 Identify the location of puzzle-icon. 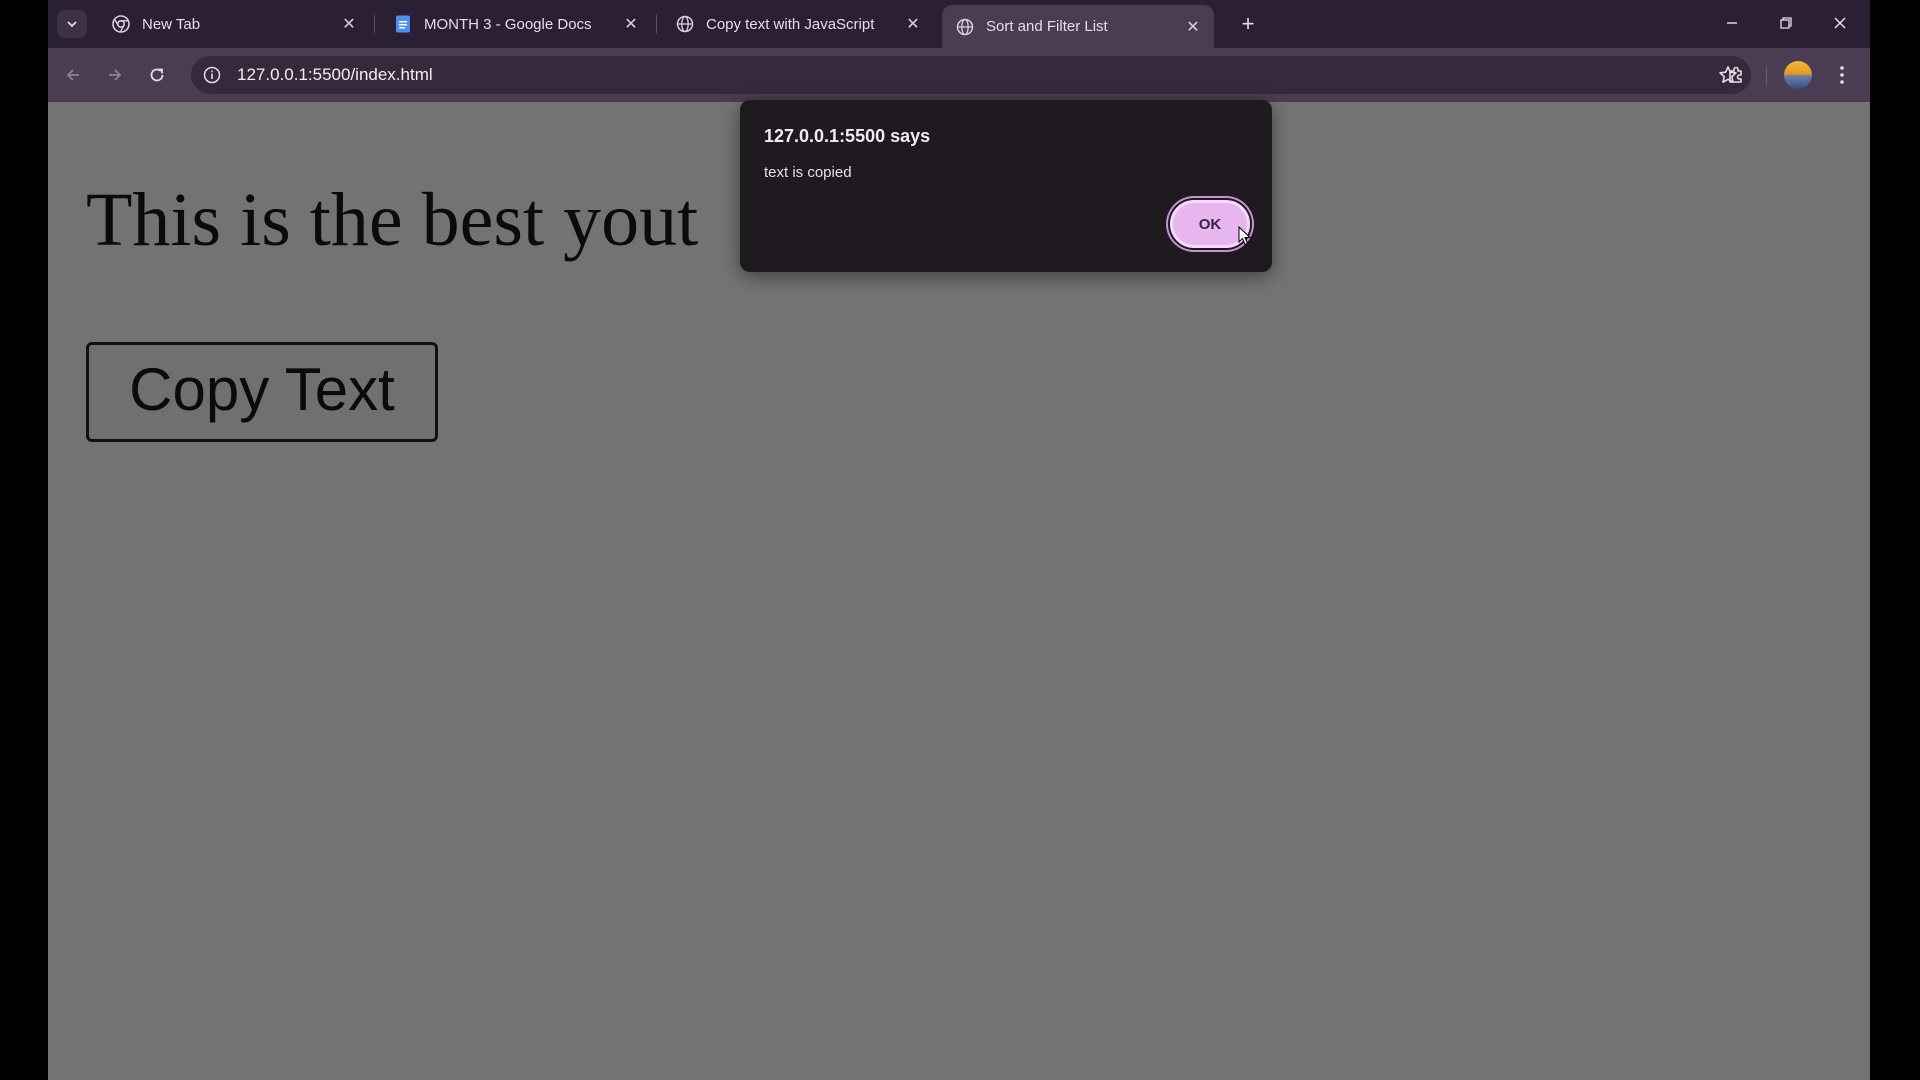
(1735, 74).